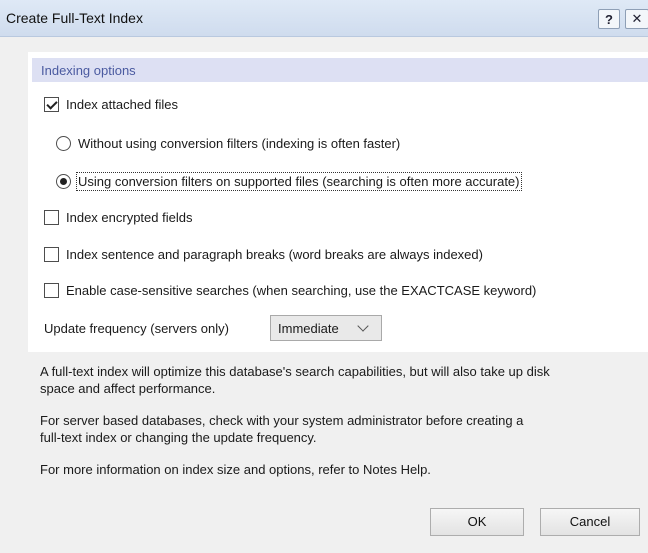 This screenshot has width=648, height=553. Describe the element at coordinates (477, 522) in the screenshot. I see `ok-button: OK` at that location.